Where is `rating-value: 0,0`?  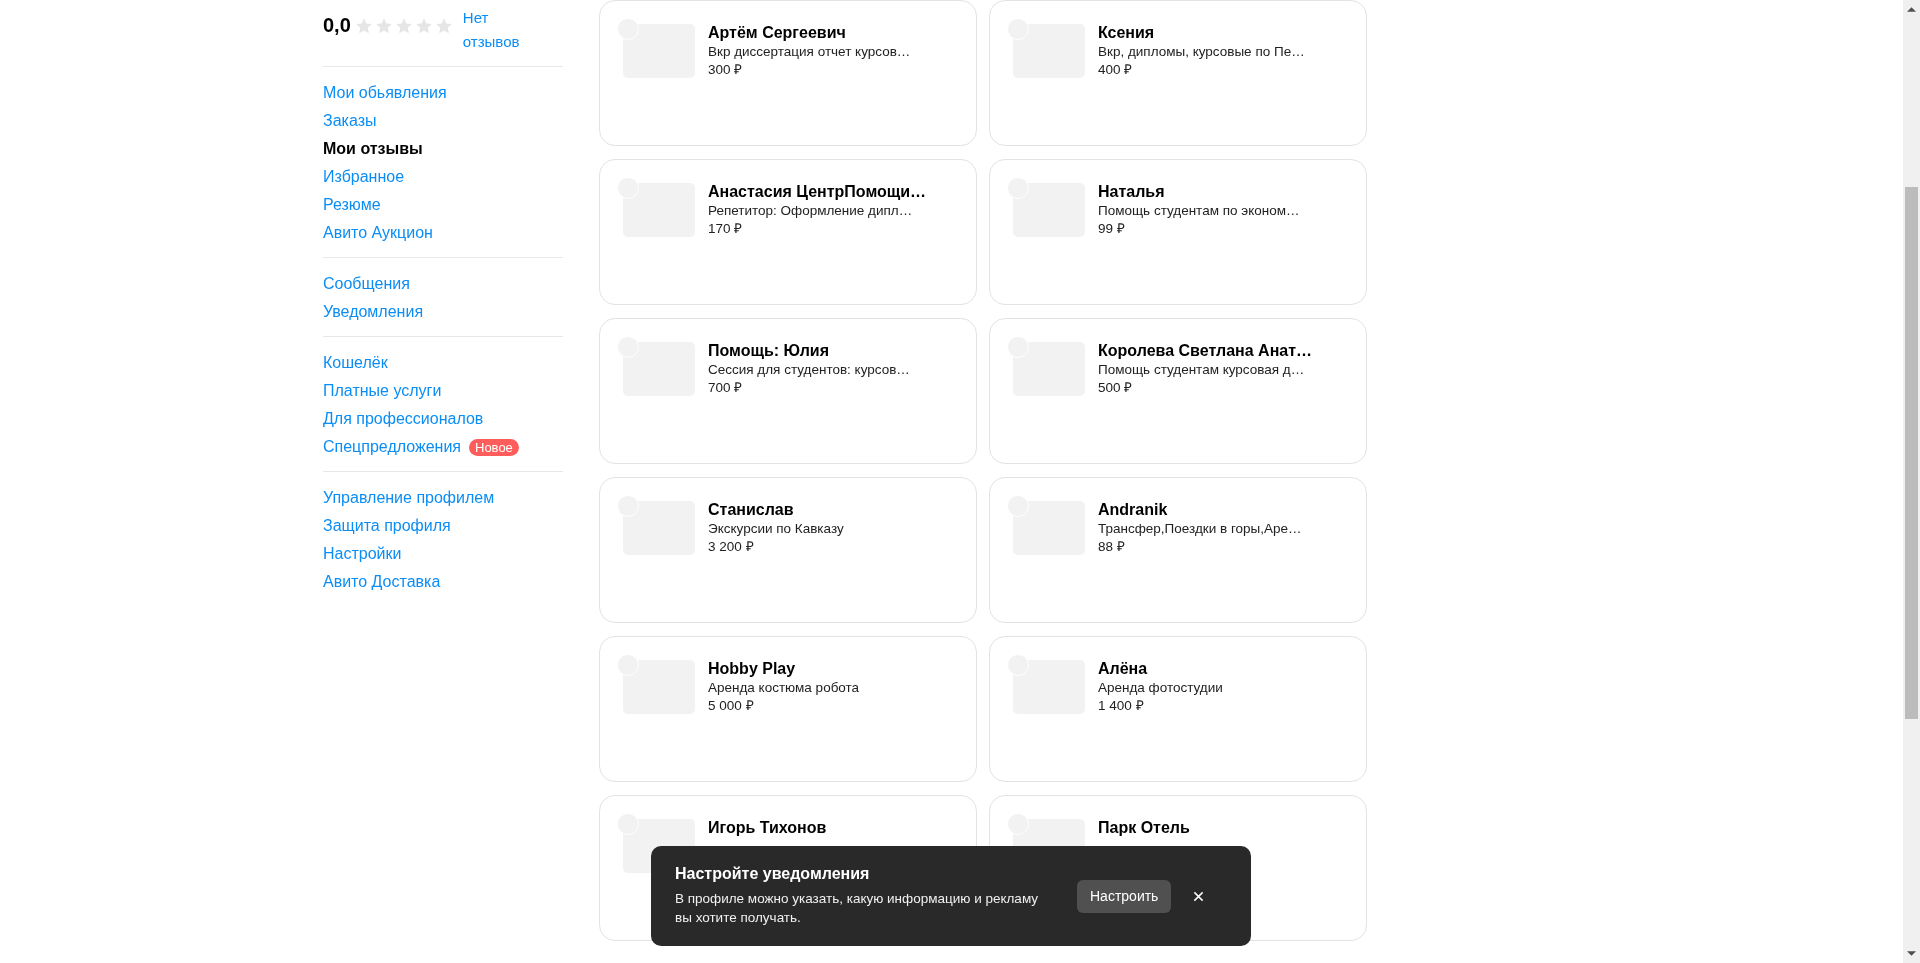 rating-value: 0,0 is located at coordinates (337, 25).